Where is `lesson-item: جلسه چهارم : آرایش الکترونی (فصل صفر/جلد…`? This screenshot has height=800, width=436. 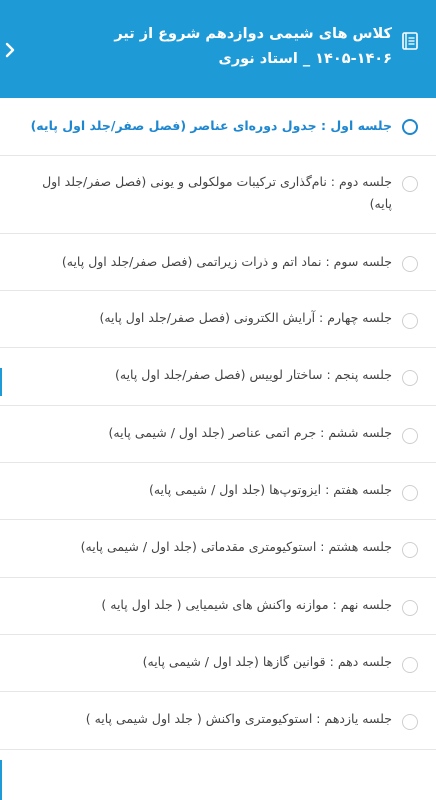
lesson-item: جلسه چهارم : آرایش الکترونی (فصل صفر/جلد… is located at coordinates (218, 319).